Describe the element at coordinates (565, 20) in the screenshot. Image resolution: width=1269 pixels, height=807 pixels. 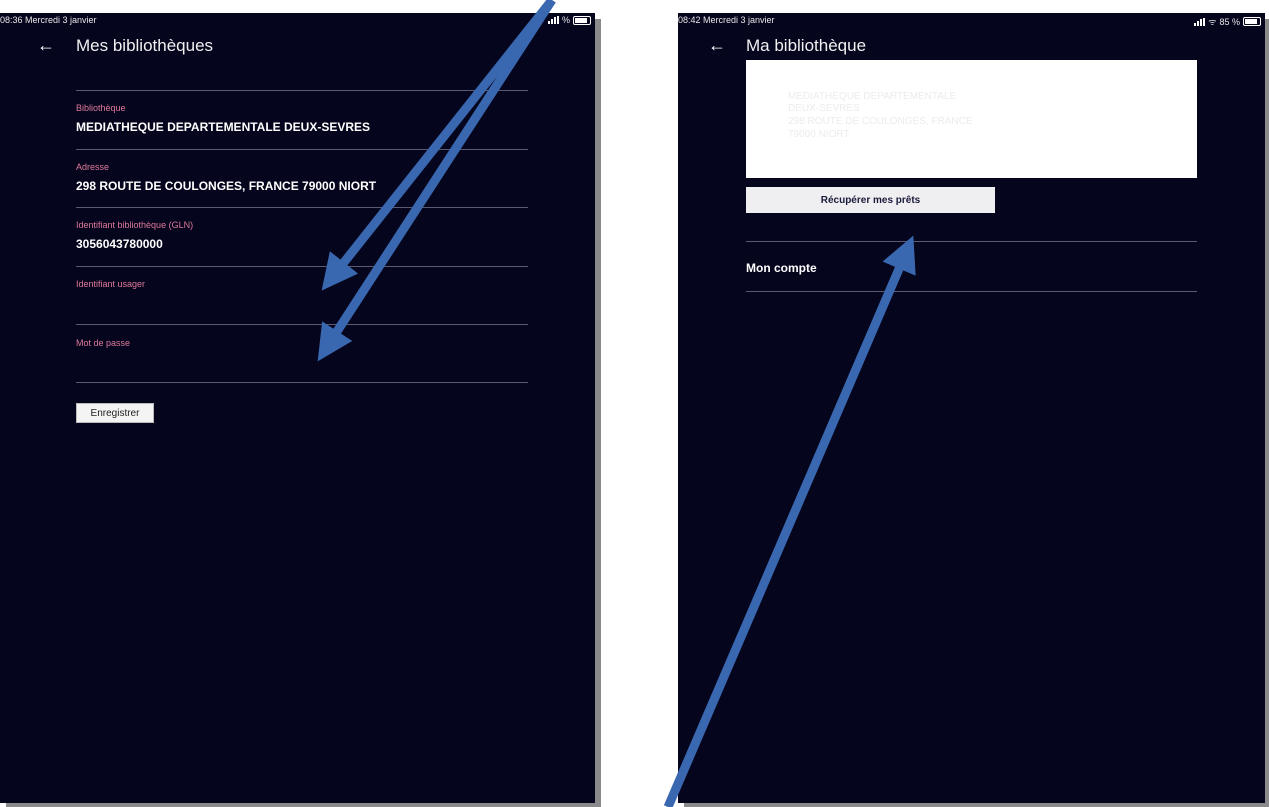
I see `battery-percent: %` at that location.